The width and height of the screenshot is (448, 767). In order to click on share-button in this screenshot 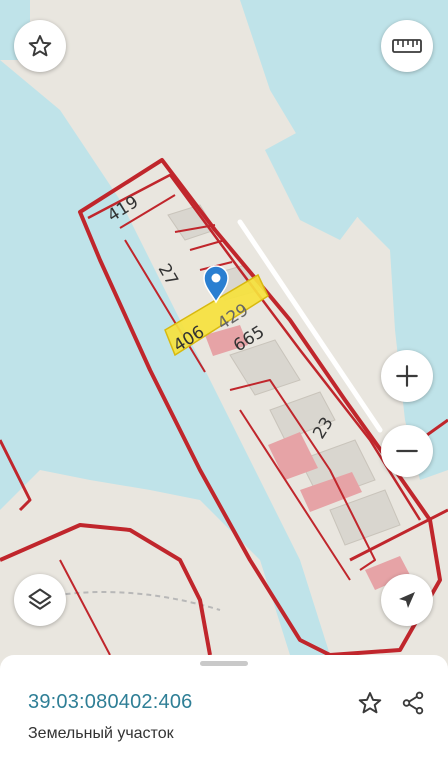, I will do `click(413, 703)`.